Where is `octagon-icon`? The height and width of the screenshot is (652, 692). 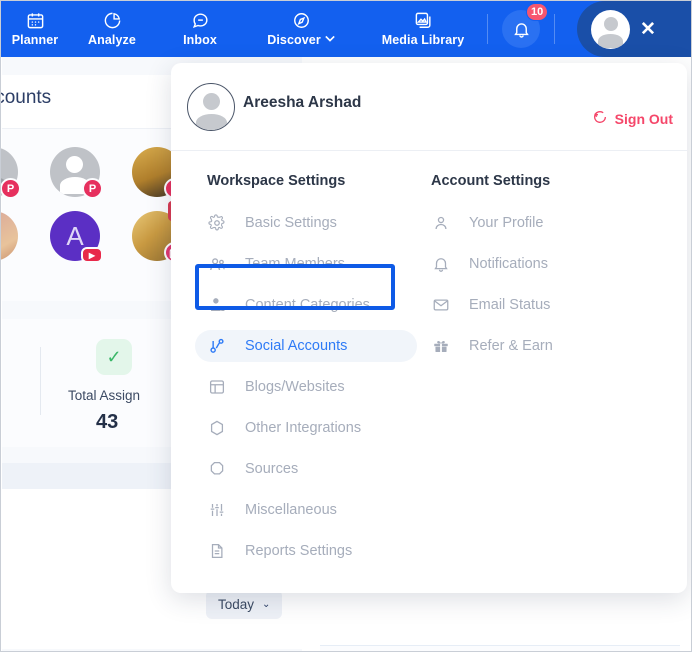 octagon-icon is located at coordinates (217, 469).